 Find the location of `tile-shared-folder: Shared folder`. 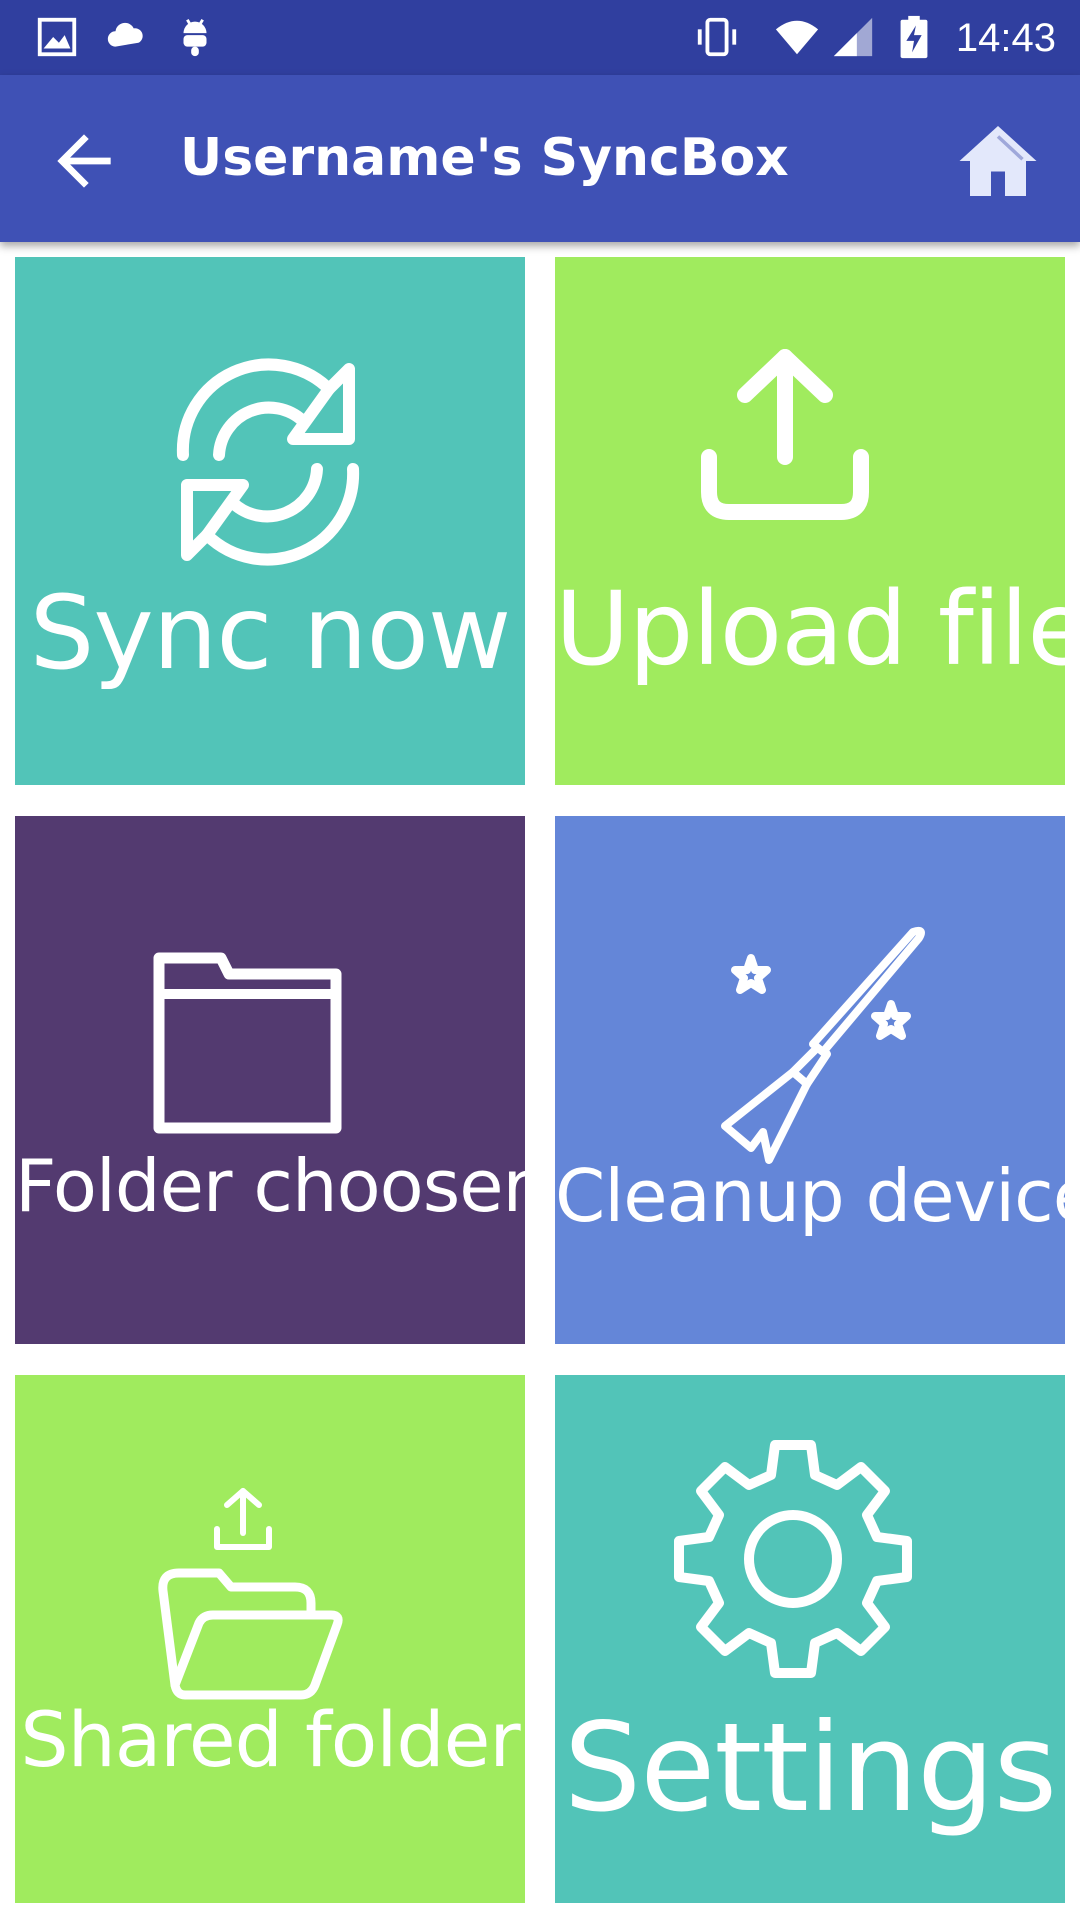

tile-shared-folder: Shared folder is located at coordinates (270, 1639).